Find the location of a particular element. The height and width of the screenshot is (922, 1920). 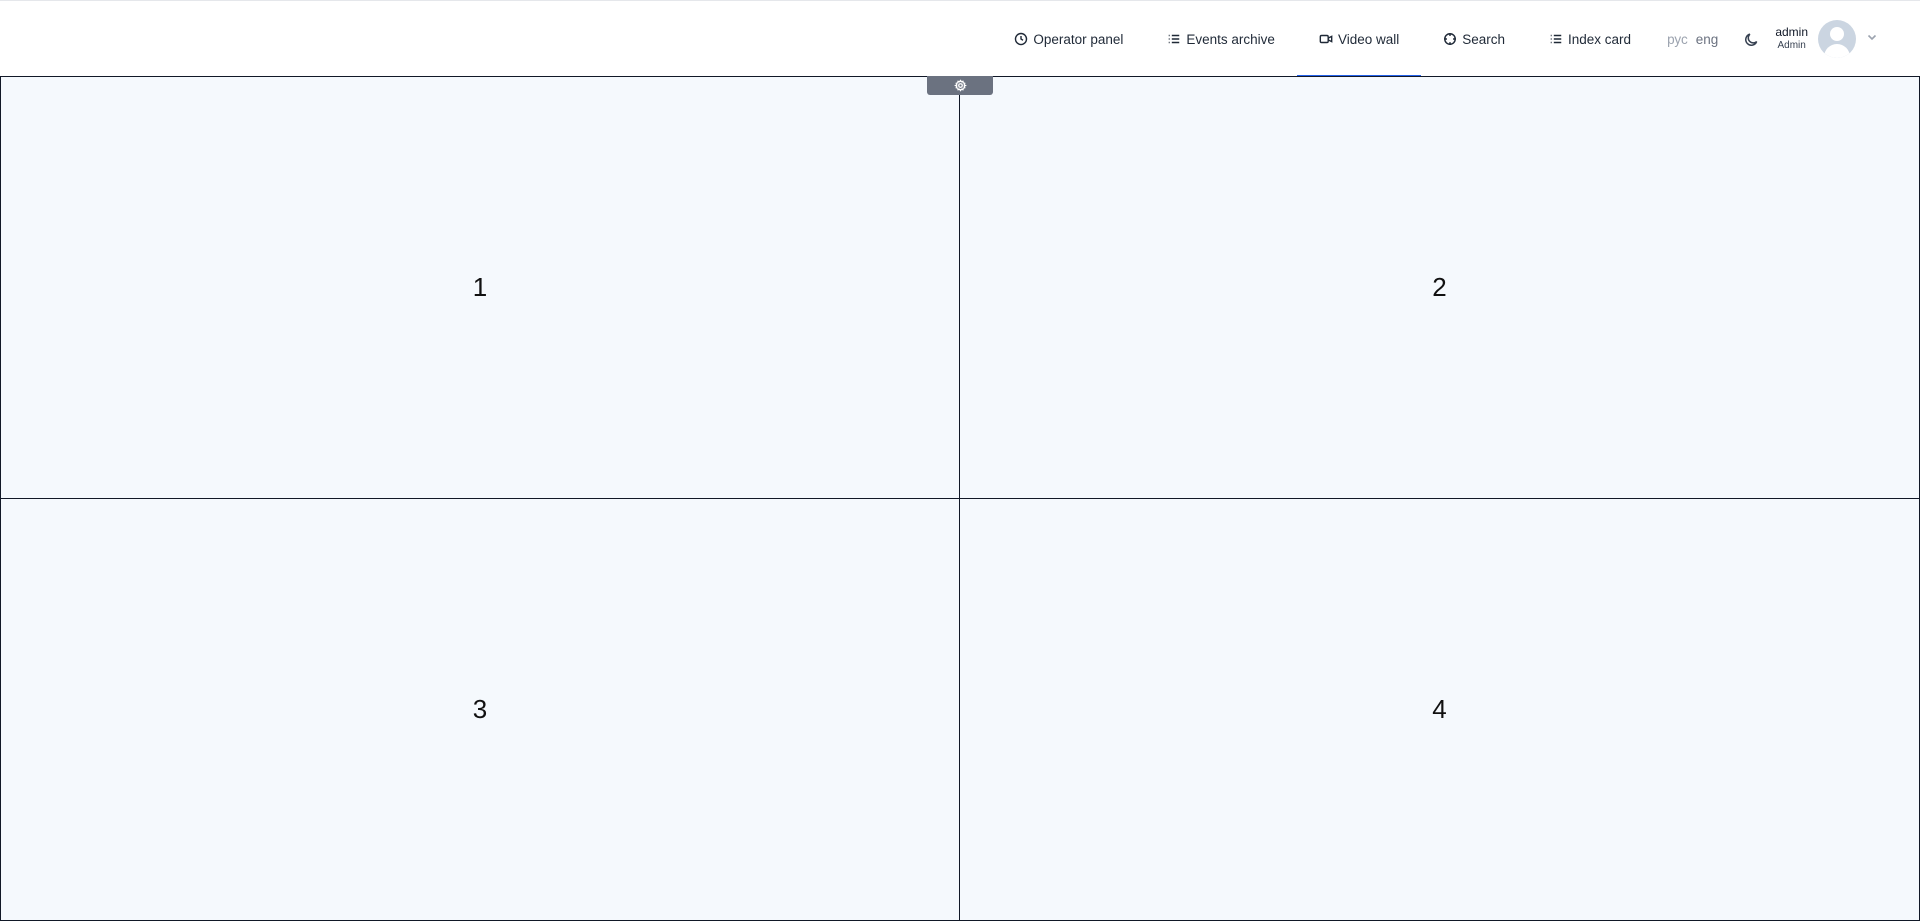

gear-icon is located at coordinates (960, 85).